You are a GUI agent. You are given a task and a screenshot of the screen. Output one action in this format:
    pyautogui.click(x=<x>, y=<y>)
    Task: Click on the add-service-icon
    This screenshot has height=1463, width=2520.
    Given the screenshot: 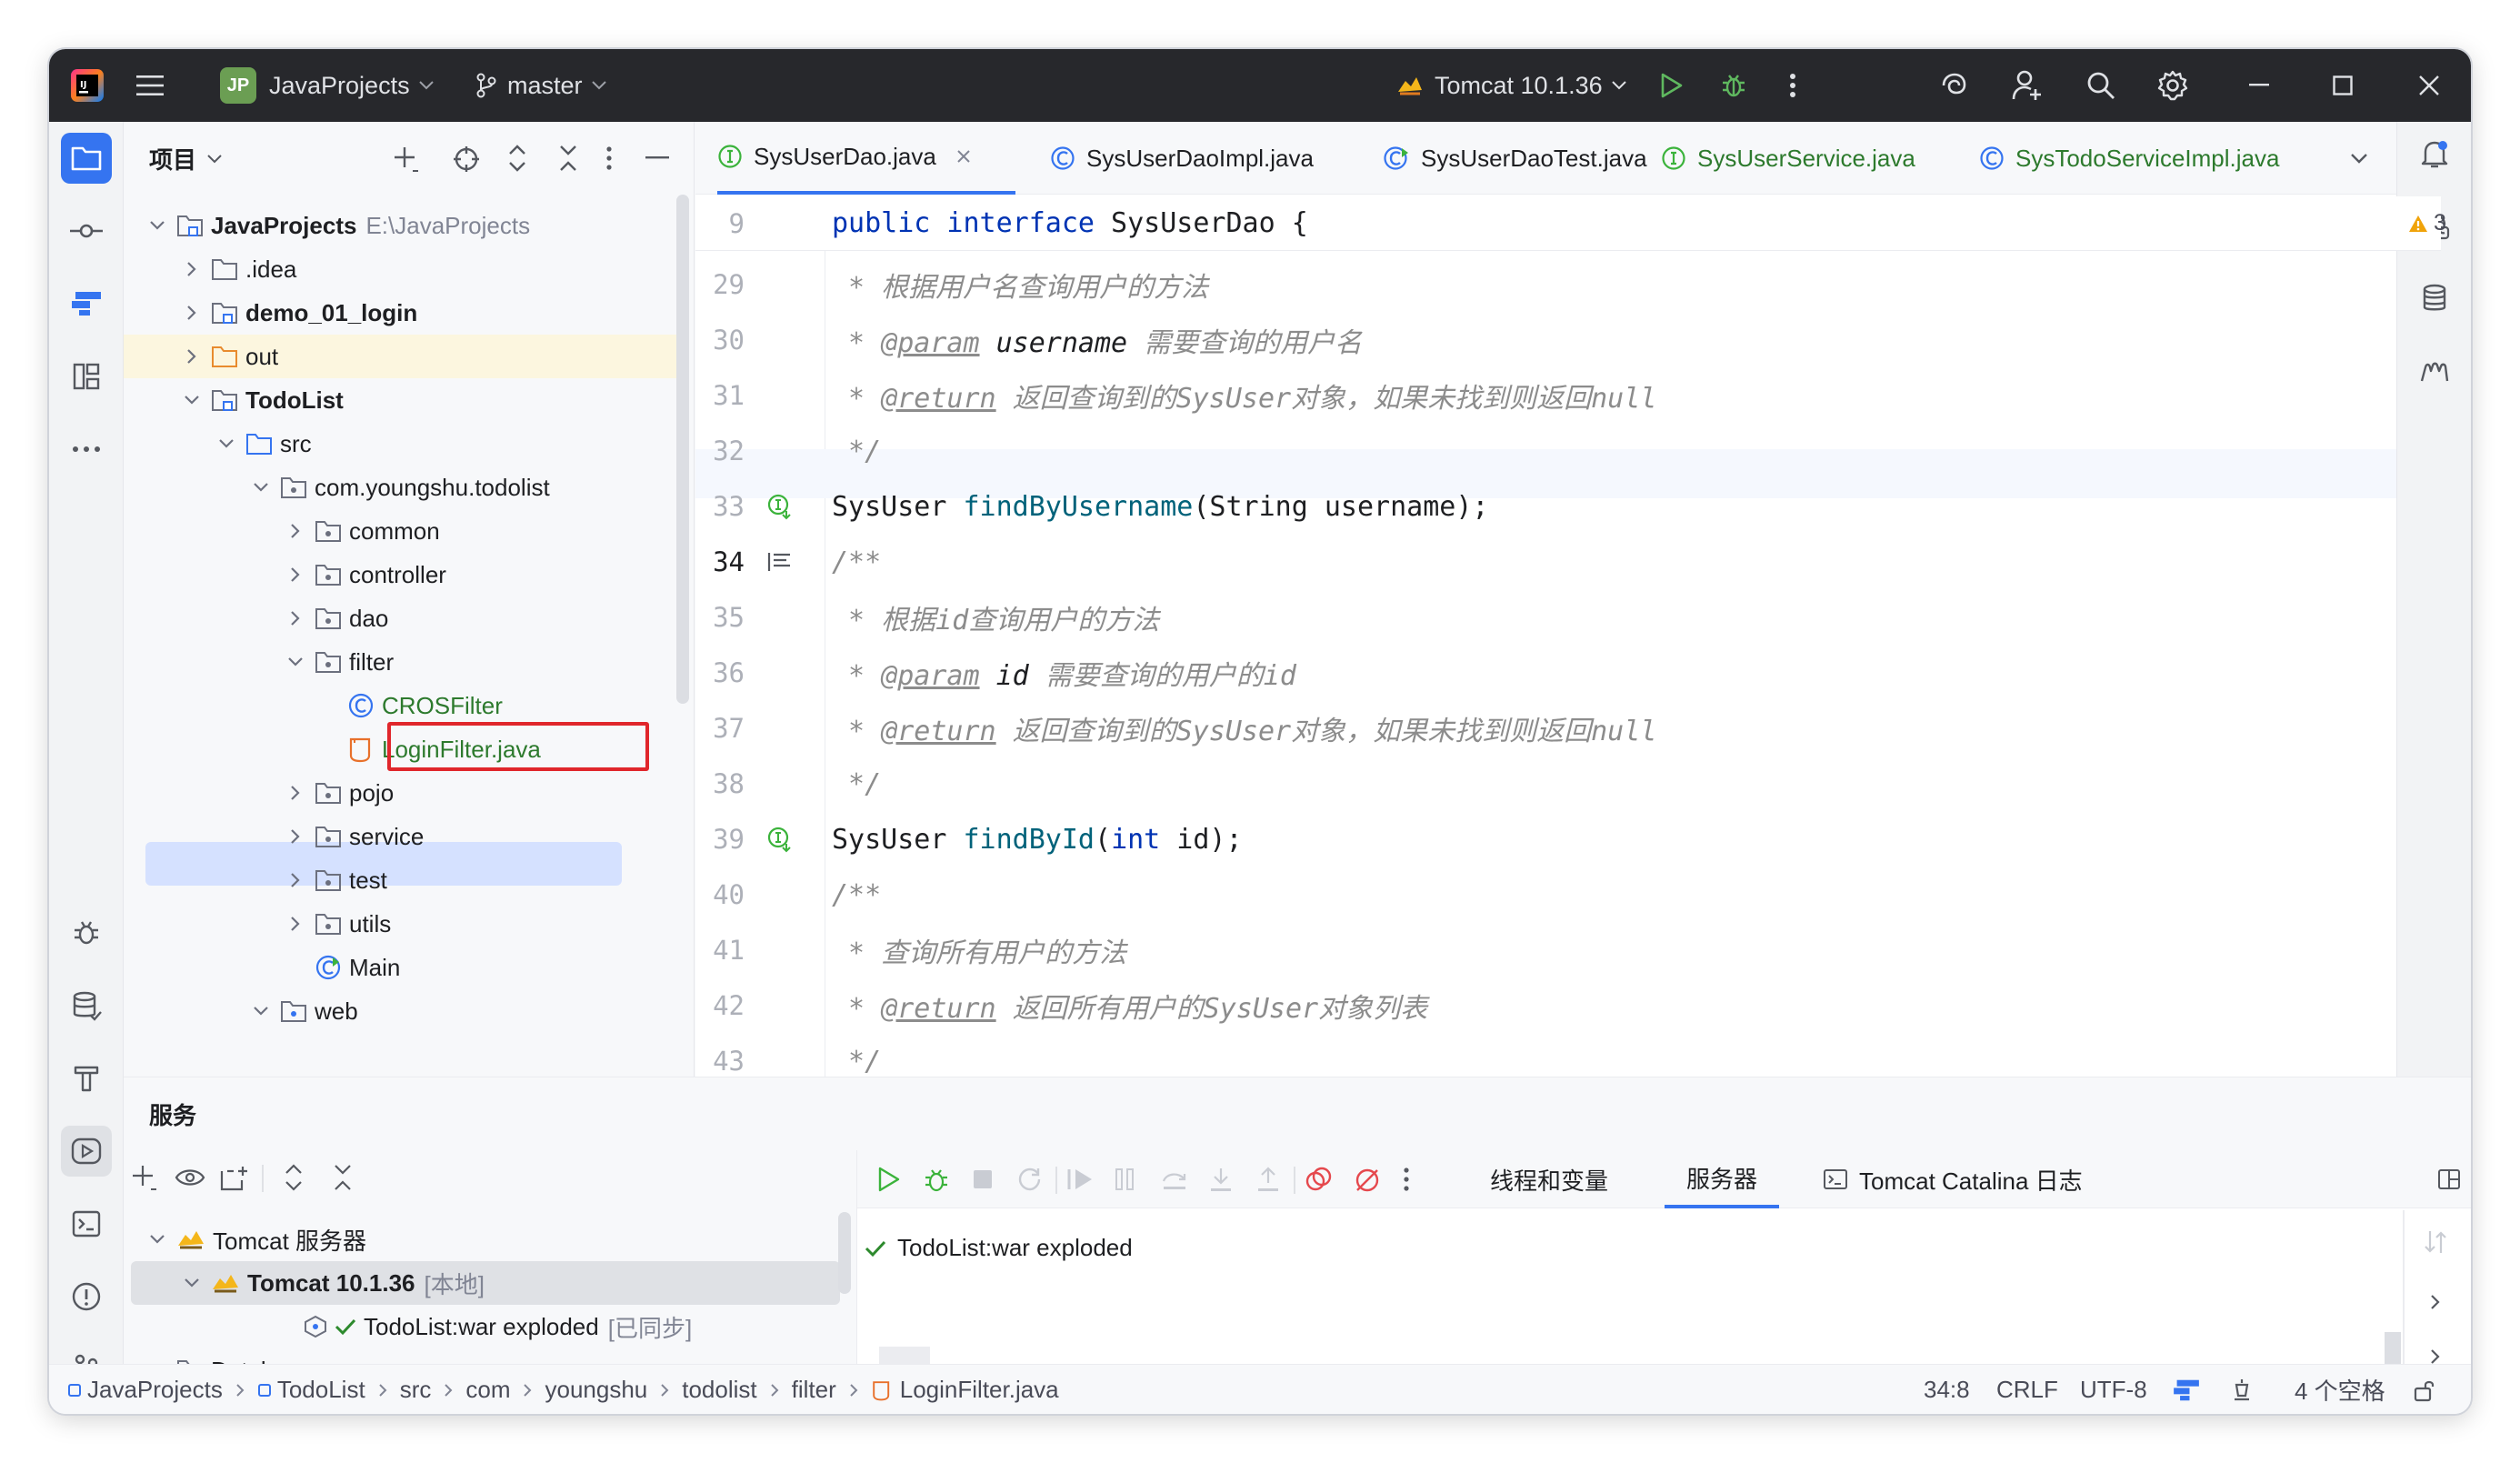 What is the action you would take?
    pyautogui.click(x=144, y=1177)
    